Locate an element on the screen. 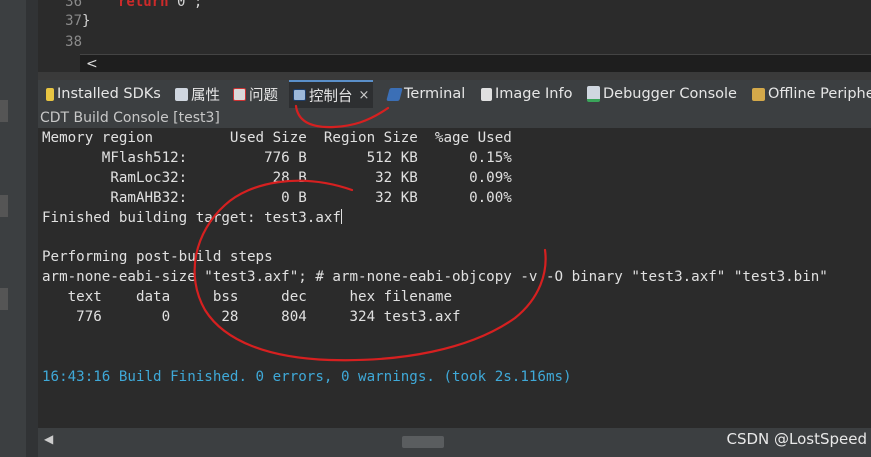 This screenshot has width=871, height=457. tab-label: Debugger Console is located at coordinates (670, 94).